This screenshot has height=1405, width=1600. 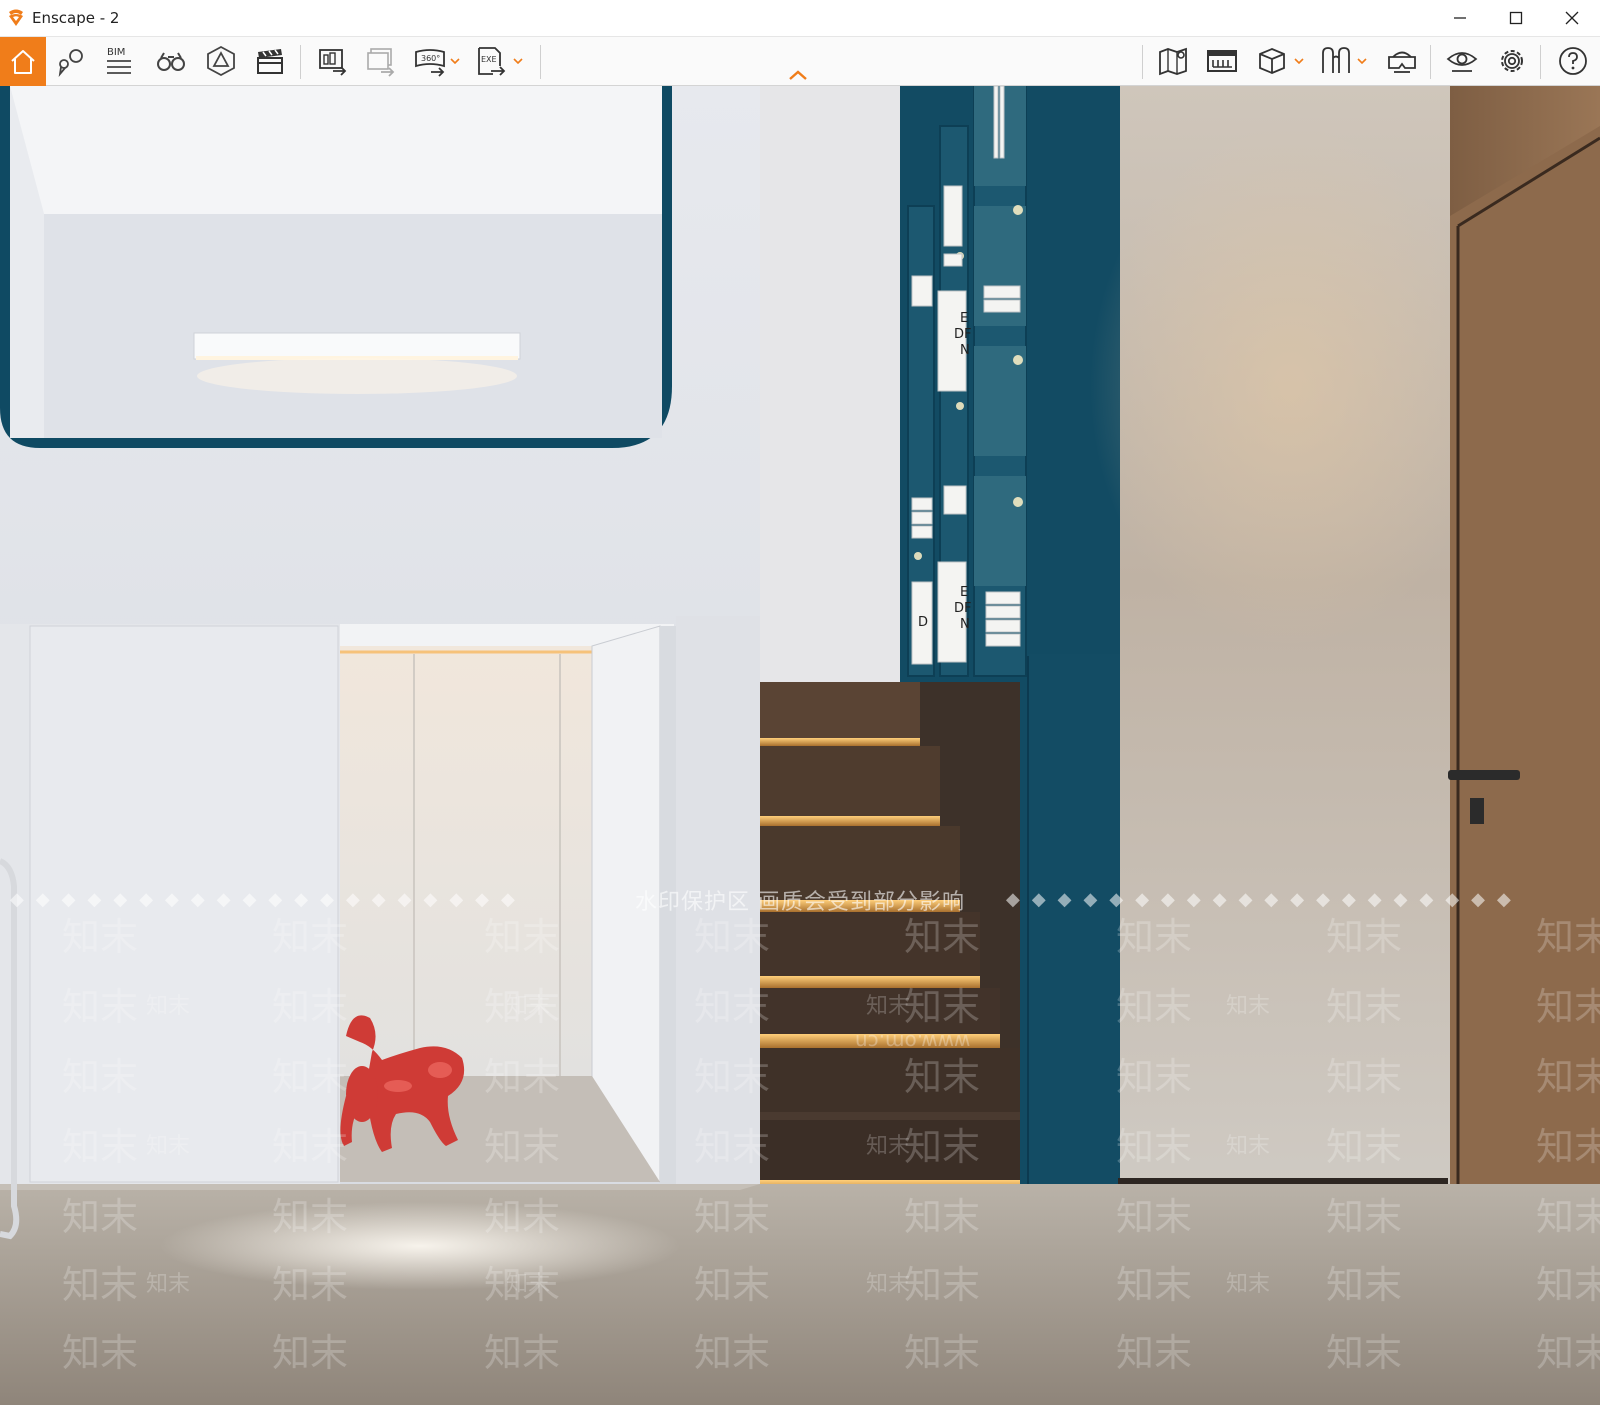 I want to click on asset-library-button, so click(x=221, y=61).